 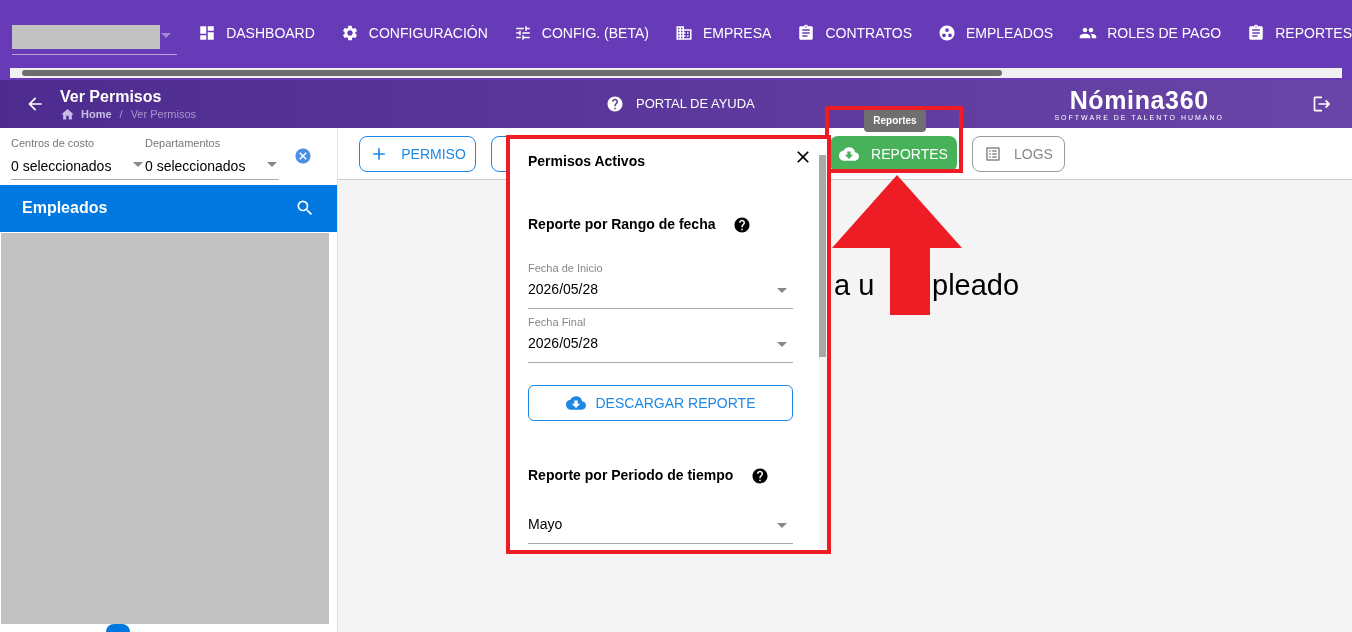 I want to click on help-link: PORTAL DE AYUDA, so click(x=680, y=104).